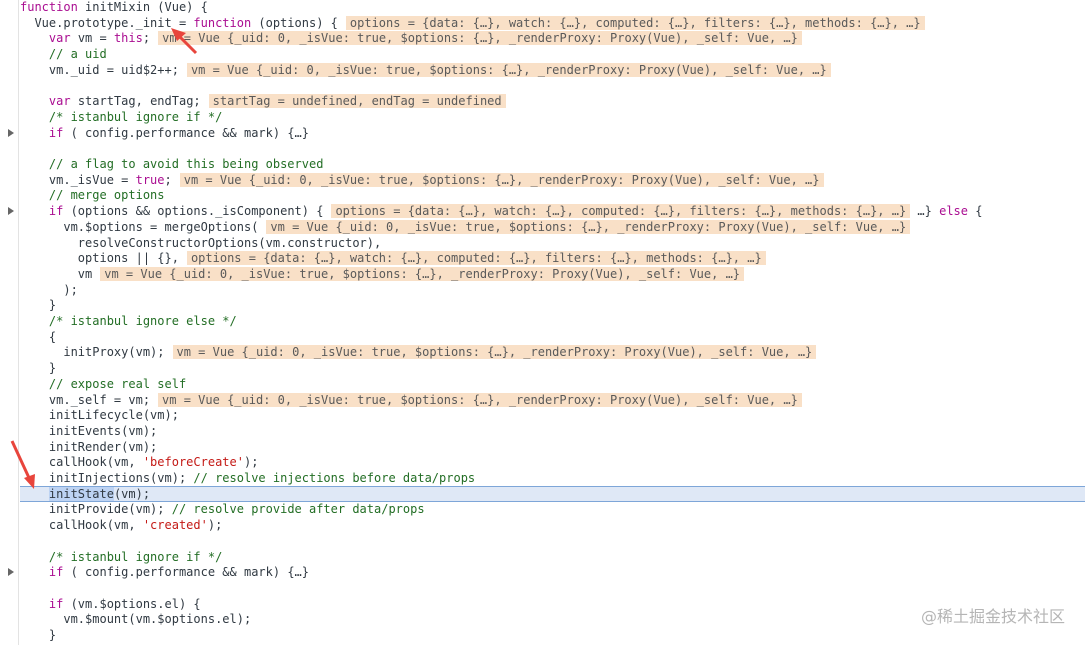 The image size is (1085, 645). What do you see at coordinates (89, 430) in the screenshot?
I see `code-text: initEvents(vm);` at bounding box center [89, 430].